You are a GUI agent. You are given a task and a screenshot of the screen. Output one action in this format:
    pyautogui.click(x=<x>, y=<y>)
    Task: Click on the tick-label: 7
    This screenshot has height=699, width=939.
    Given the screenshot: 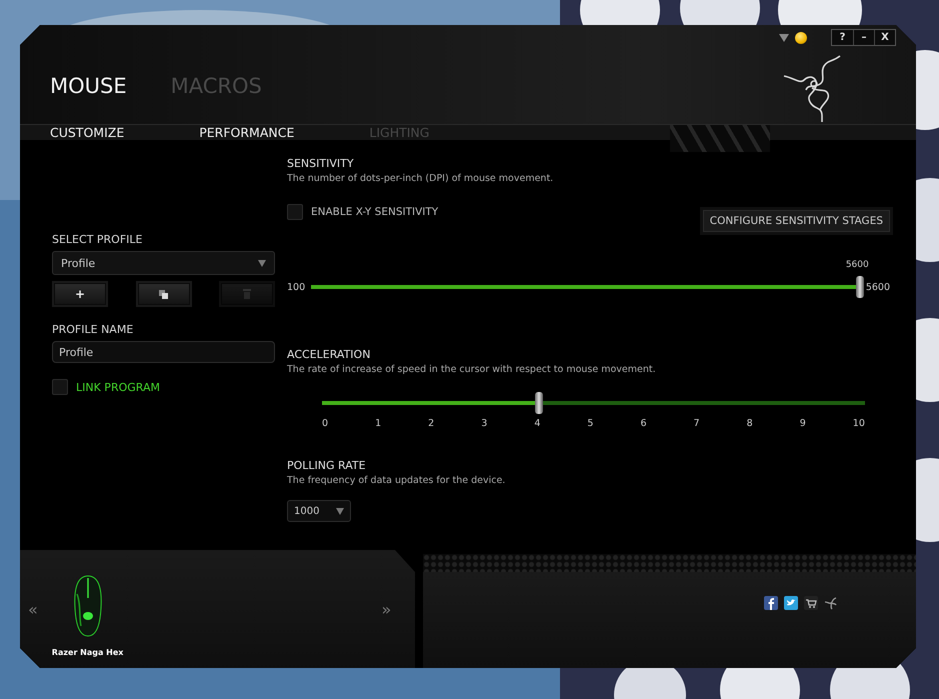 What is the action you would take?
    pyautogui.click(x=697, y=423)
    